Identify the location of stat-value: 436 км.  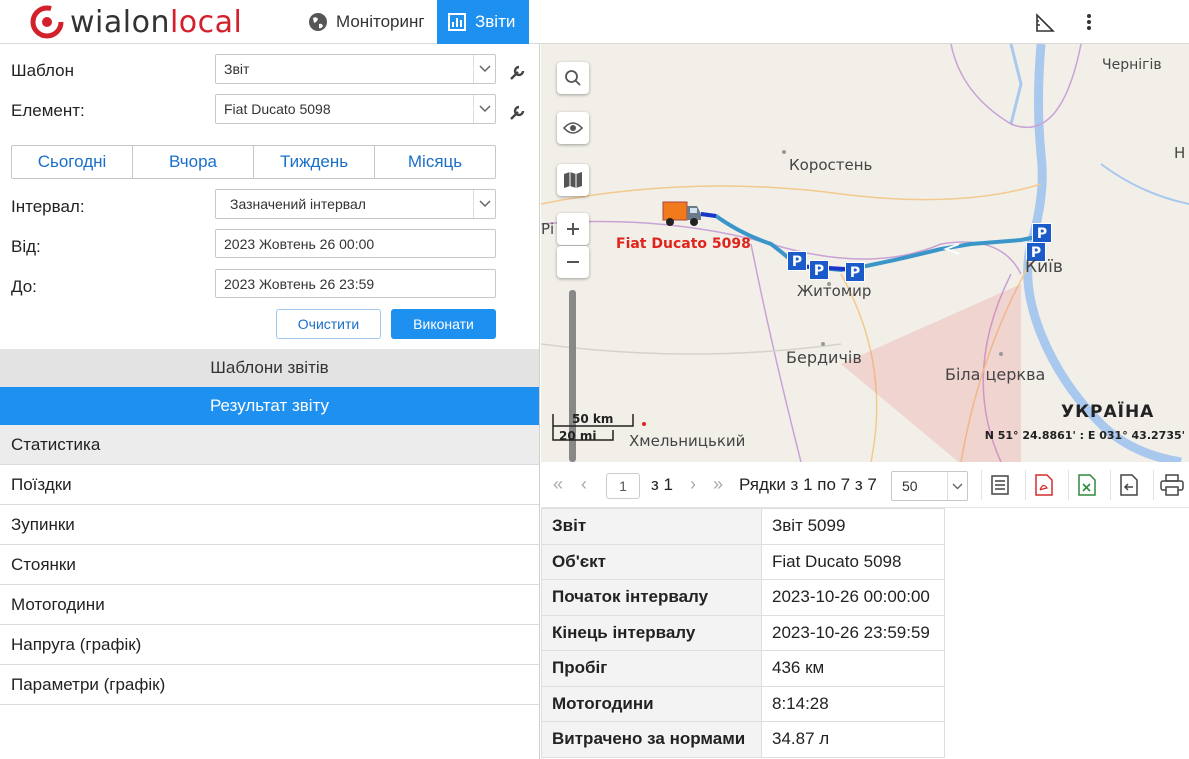
(853, 668).